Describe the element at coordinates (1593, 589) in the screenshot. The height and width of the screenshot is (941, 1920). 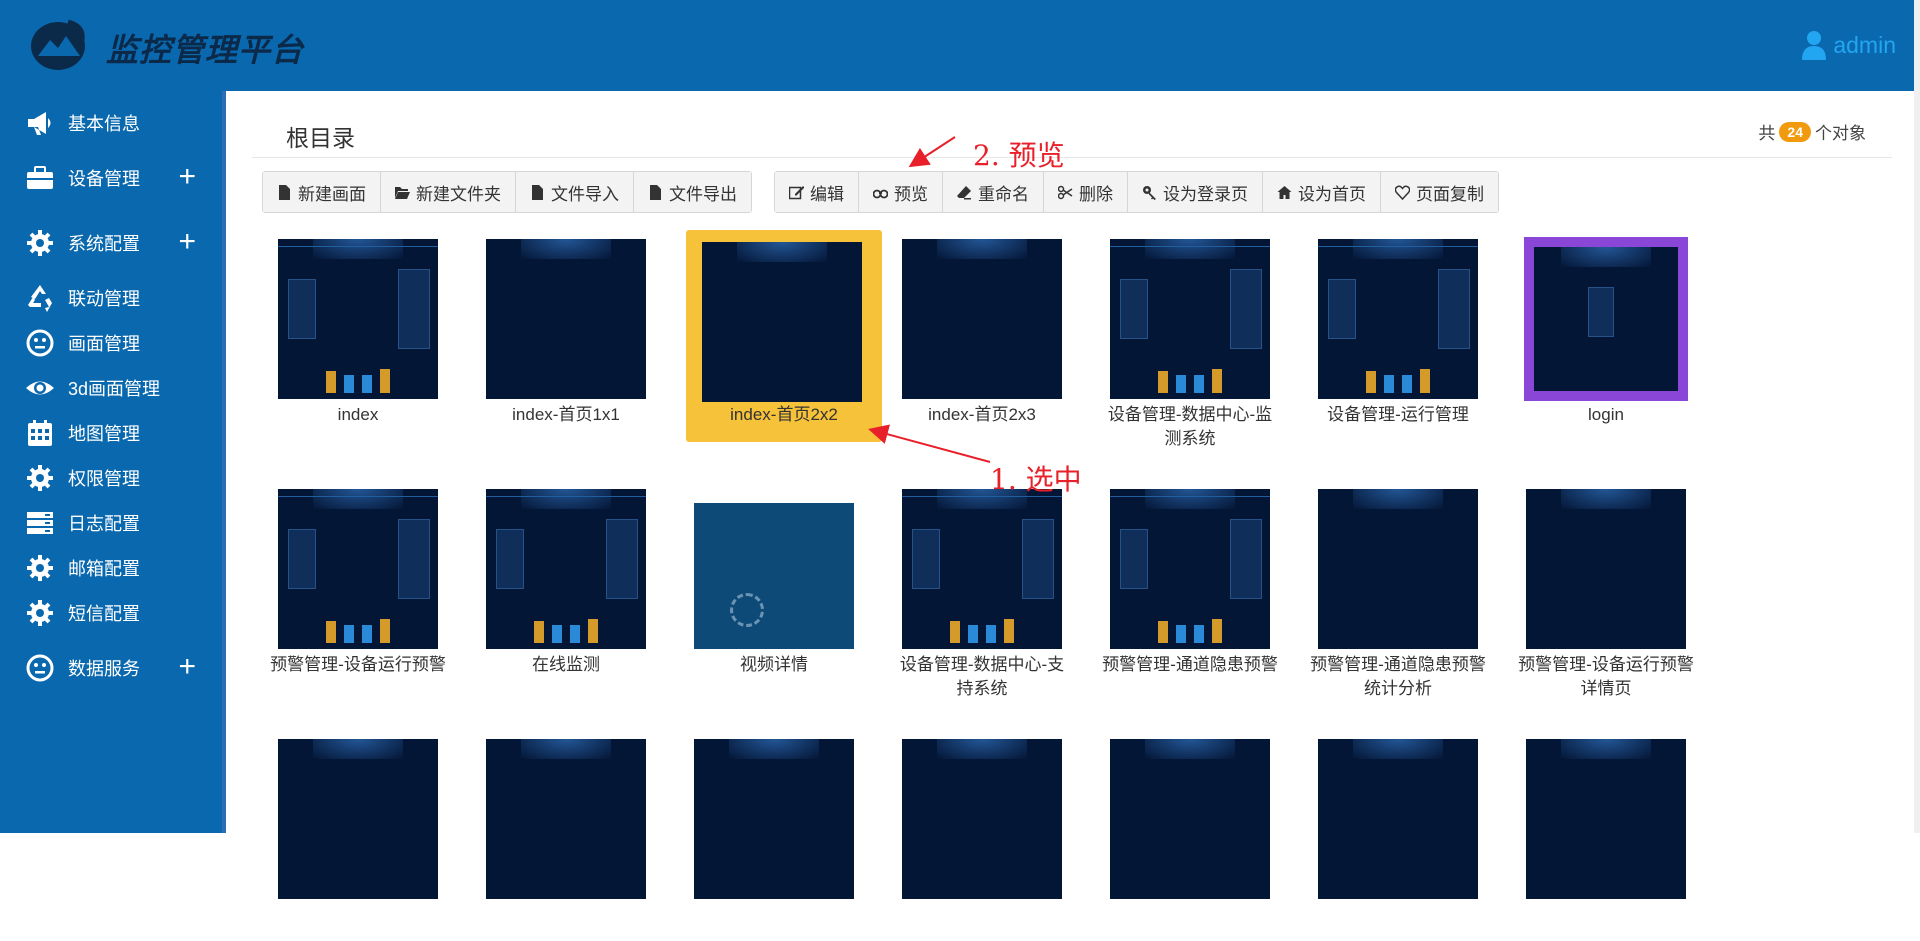
I see `screen-tile: 预警管理-设备运行预警详情页` at that location.